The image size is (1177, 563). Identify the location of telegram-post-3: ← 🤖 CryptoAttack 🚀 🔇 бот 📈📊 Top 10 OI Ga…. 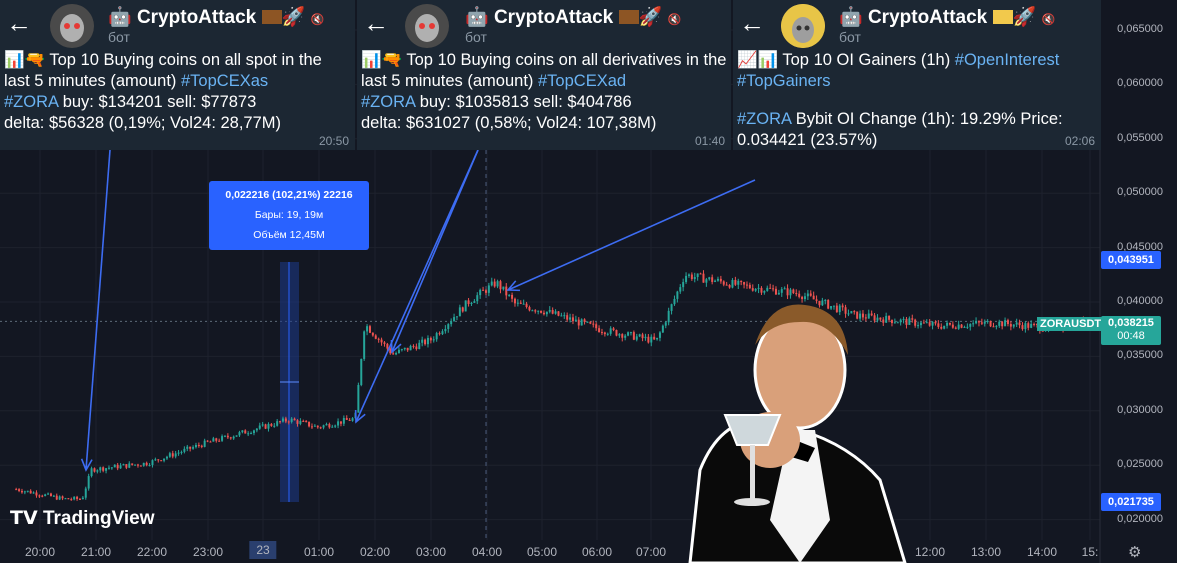
(917, 75).